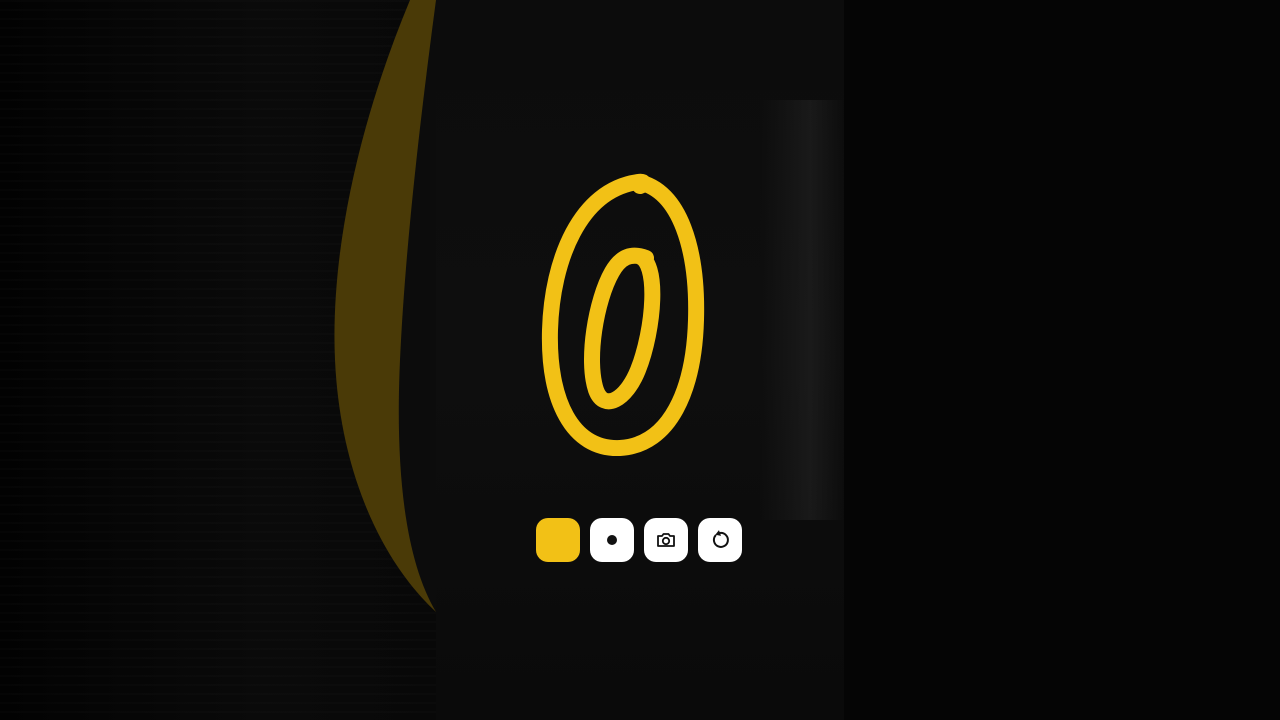  I want to click on brush-size-button, so click(612, 540).